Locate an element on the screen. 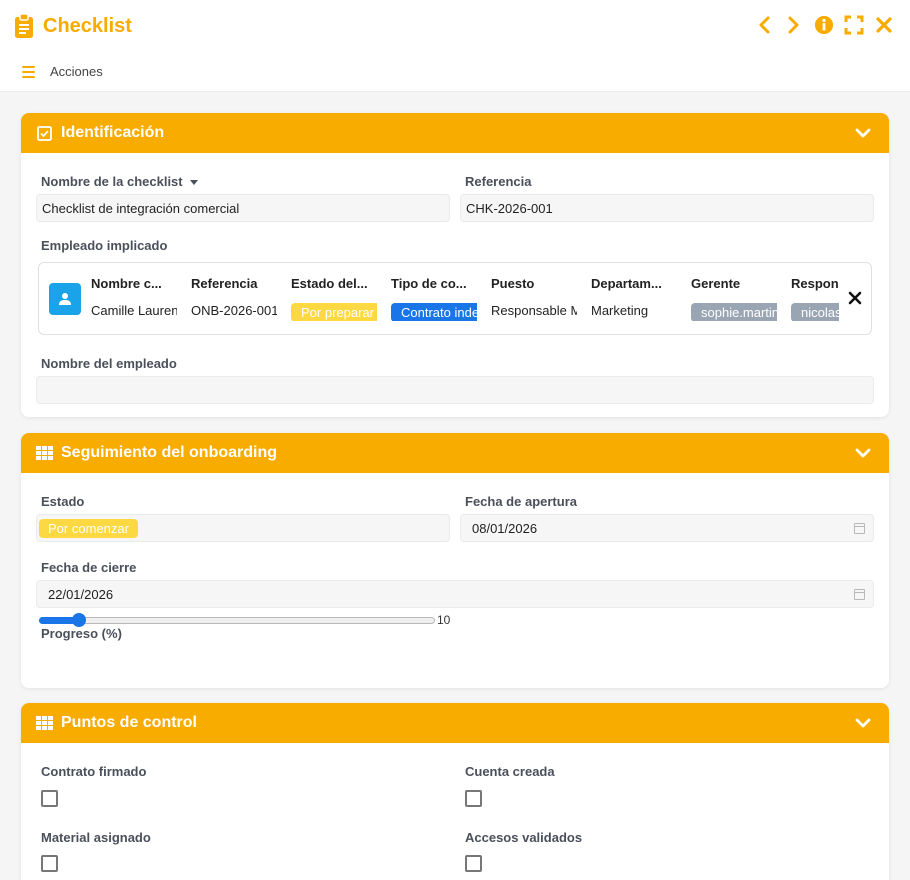  employee-name-label: Nombre del empleado is located at coordinates (109, 363).